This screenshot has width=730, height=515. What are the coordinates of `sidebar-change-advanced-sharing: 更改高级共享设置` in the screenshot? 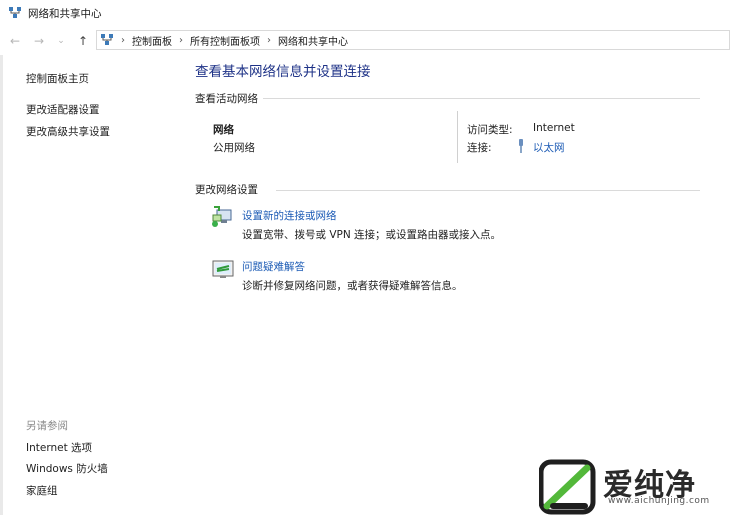 It's located at (68, 131).